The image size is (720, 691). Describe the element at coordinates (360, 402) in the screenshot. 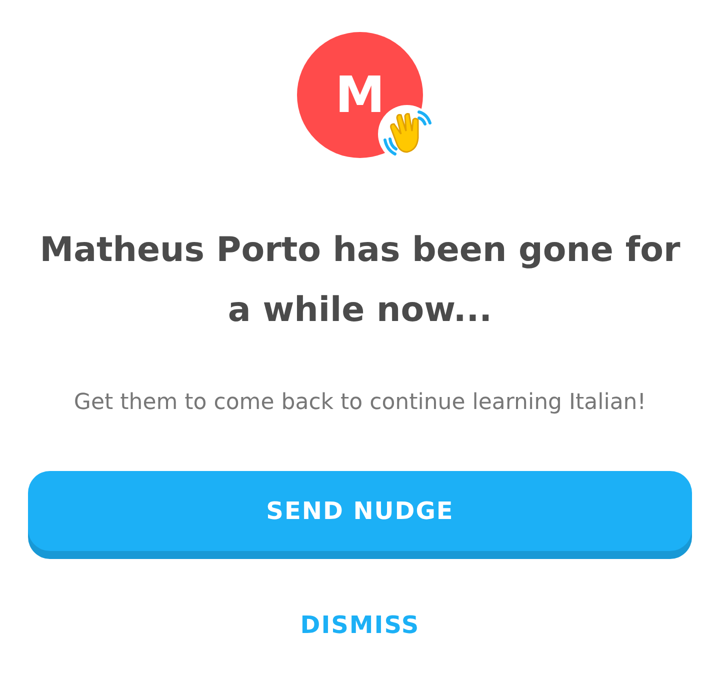

I see `dialog-message: Get them to come back to continue learning Italian!` at that location.